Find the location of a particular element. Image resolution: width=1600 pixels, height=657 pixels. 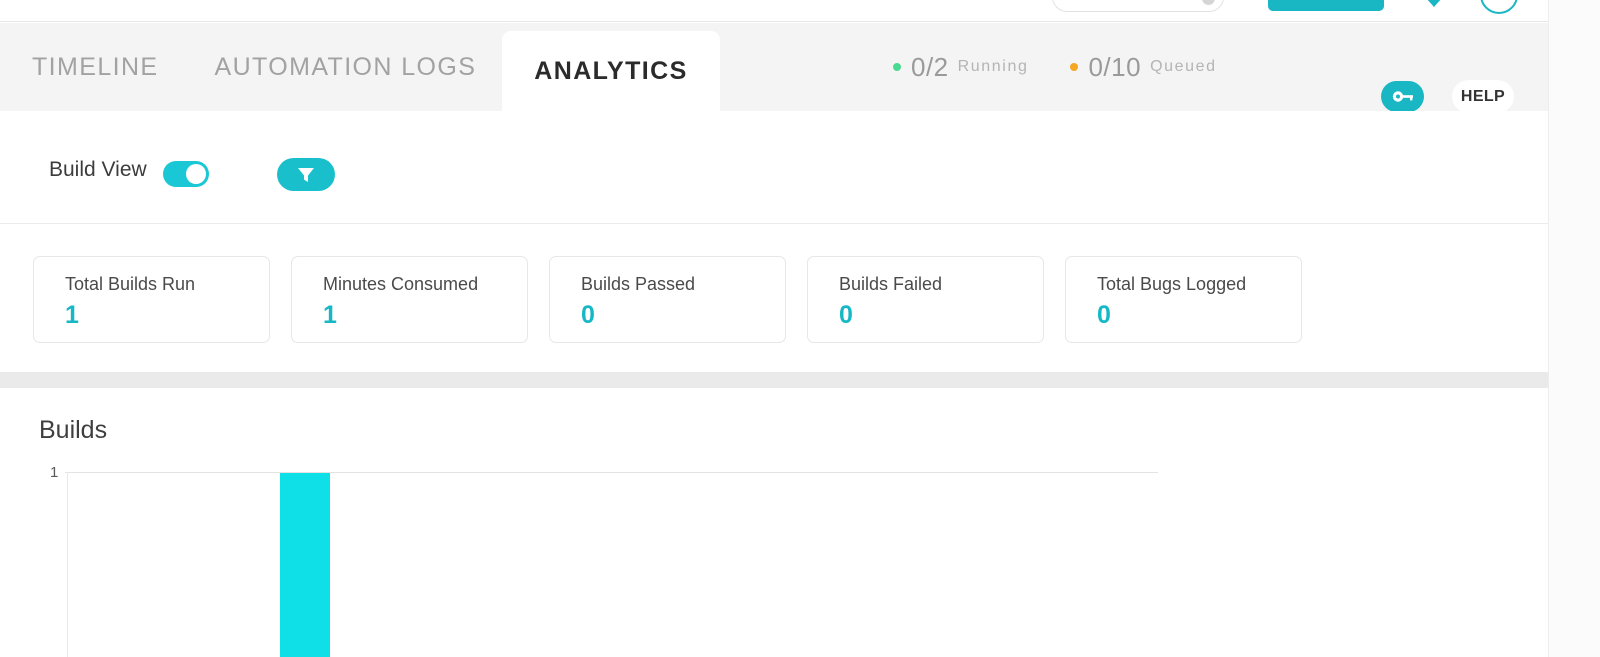

y-axis-tick-label: 1 is located at coordinates (54, 472).